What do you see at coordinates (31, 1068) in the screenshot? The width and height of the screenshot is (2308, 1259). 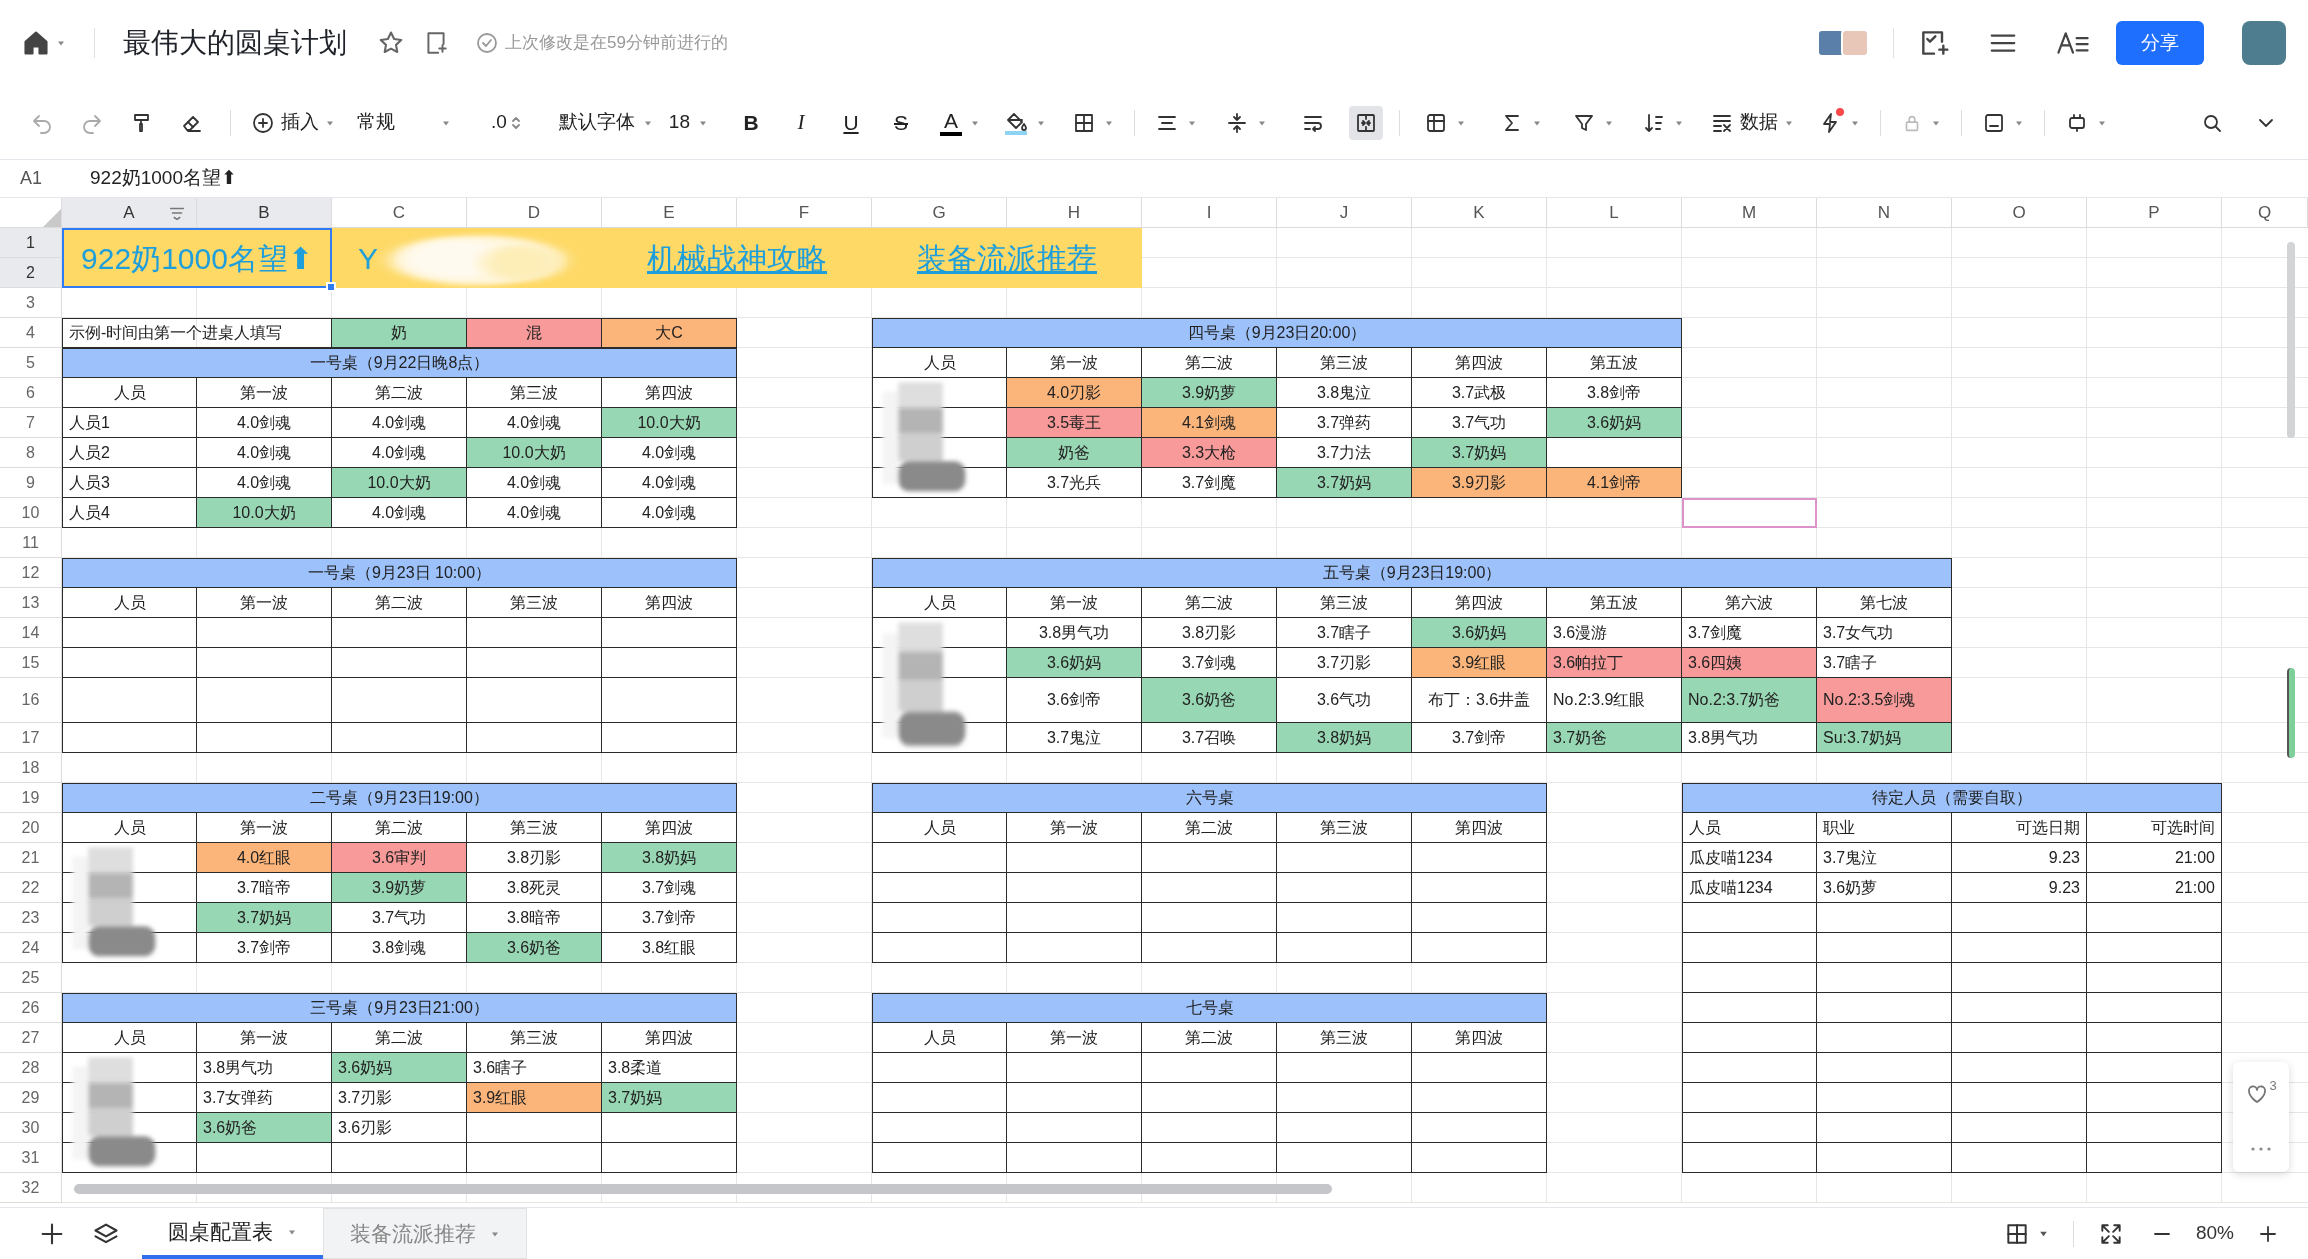 I see `row-header: 28` at bounding box center [31, 1068].